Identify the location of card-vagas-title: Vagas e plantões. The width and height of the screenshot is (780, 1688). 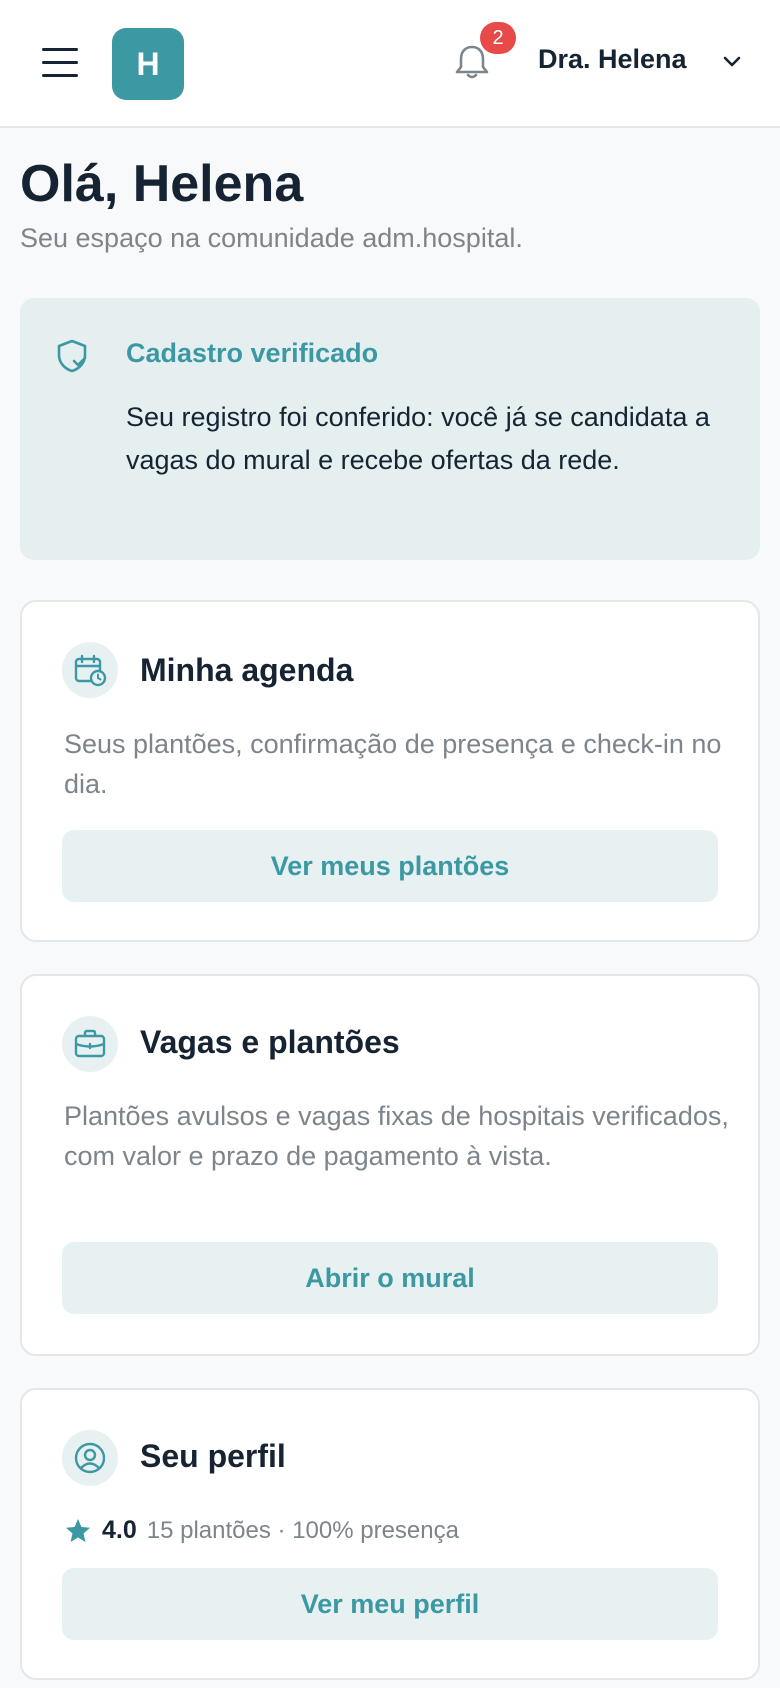
(270, 1042).